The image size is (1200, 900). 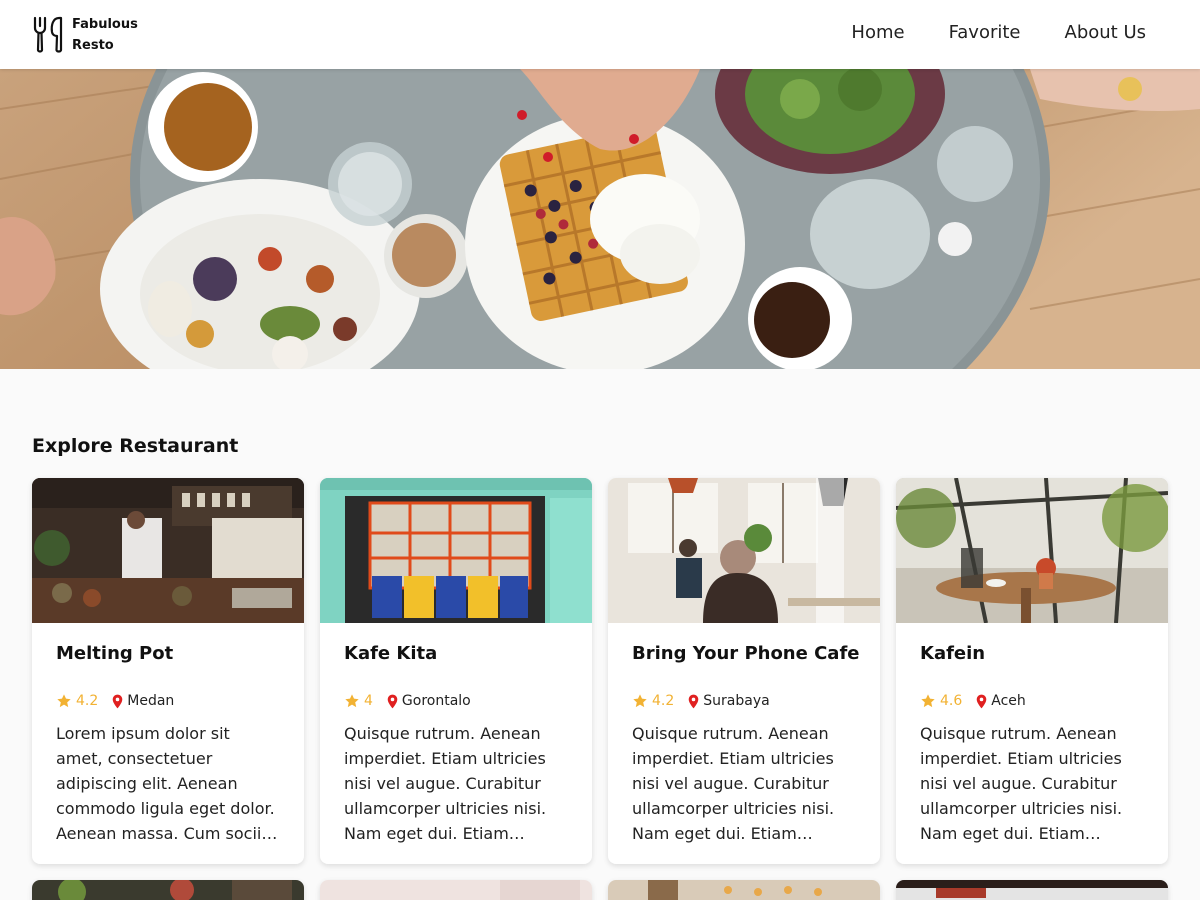 I want to click on logo-line-1: Fabulous, so click(x=105, y=24).